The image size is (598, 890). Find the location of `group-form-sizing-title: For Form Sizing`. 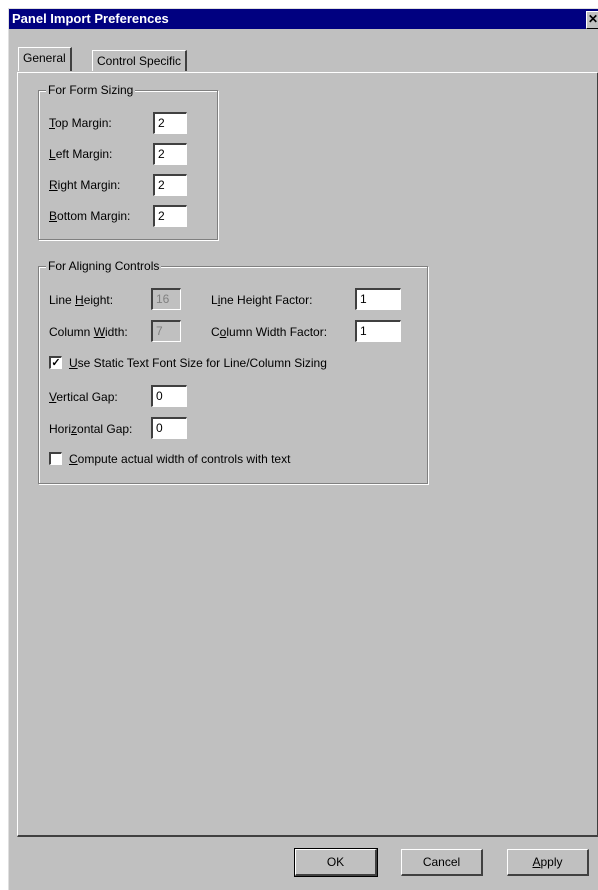

group-form-sizing-title: For Form Sizing is located at coordinates (91, 90).